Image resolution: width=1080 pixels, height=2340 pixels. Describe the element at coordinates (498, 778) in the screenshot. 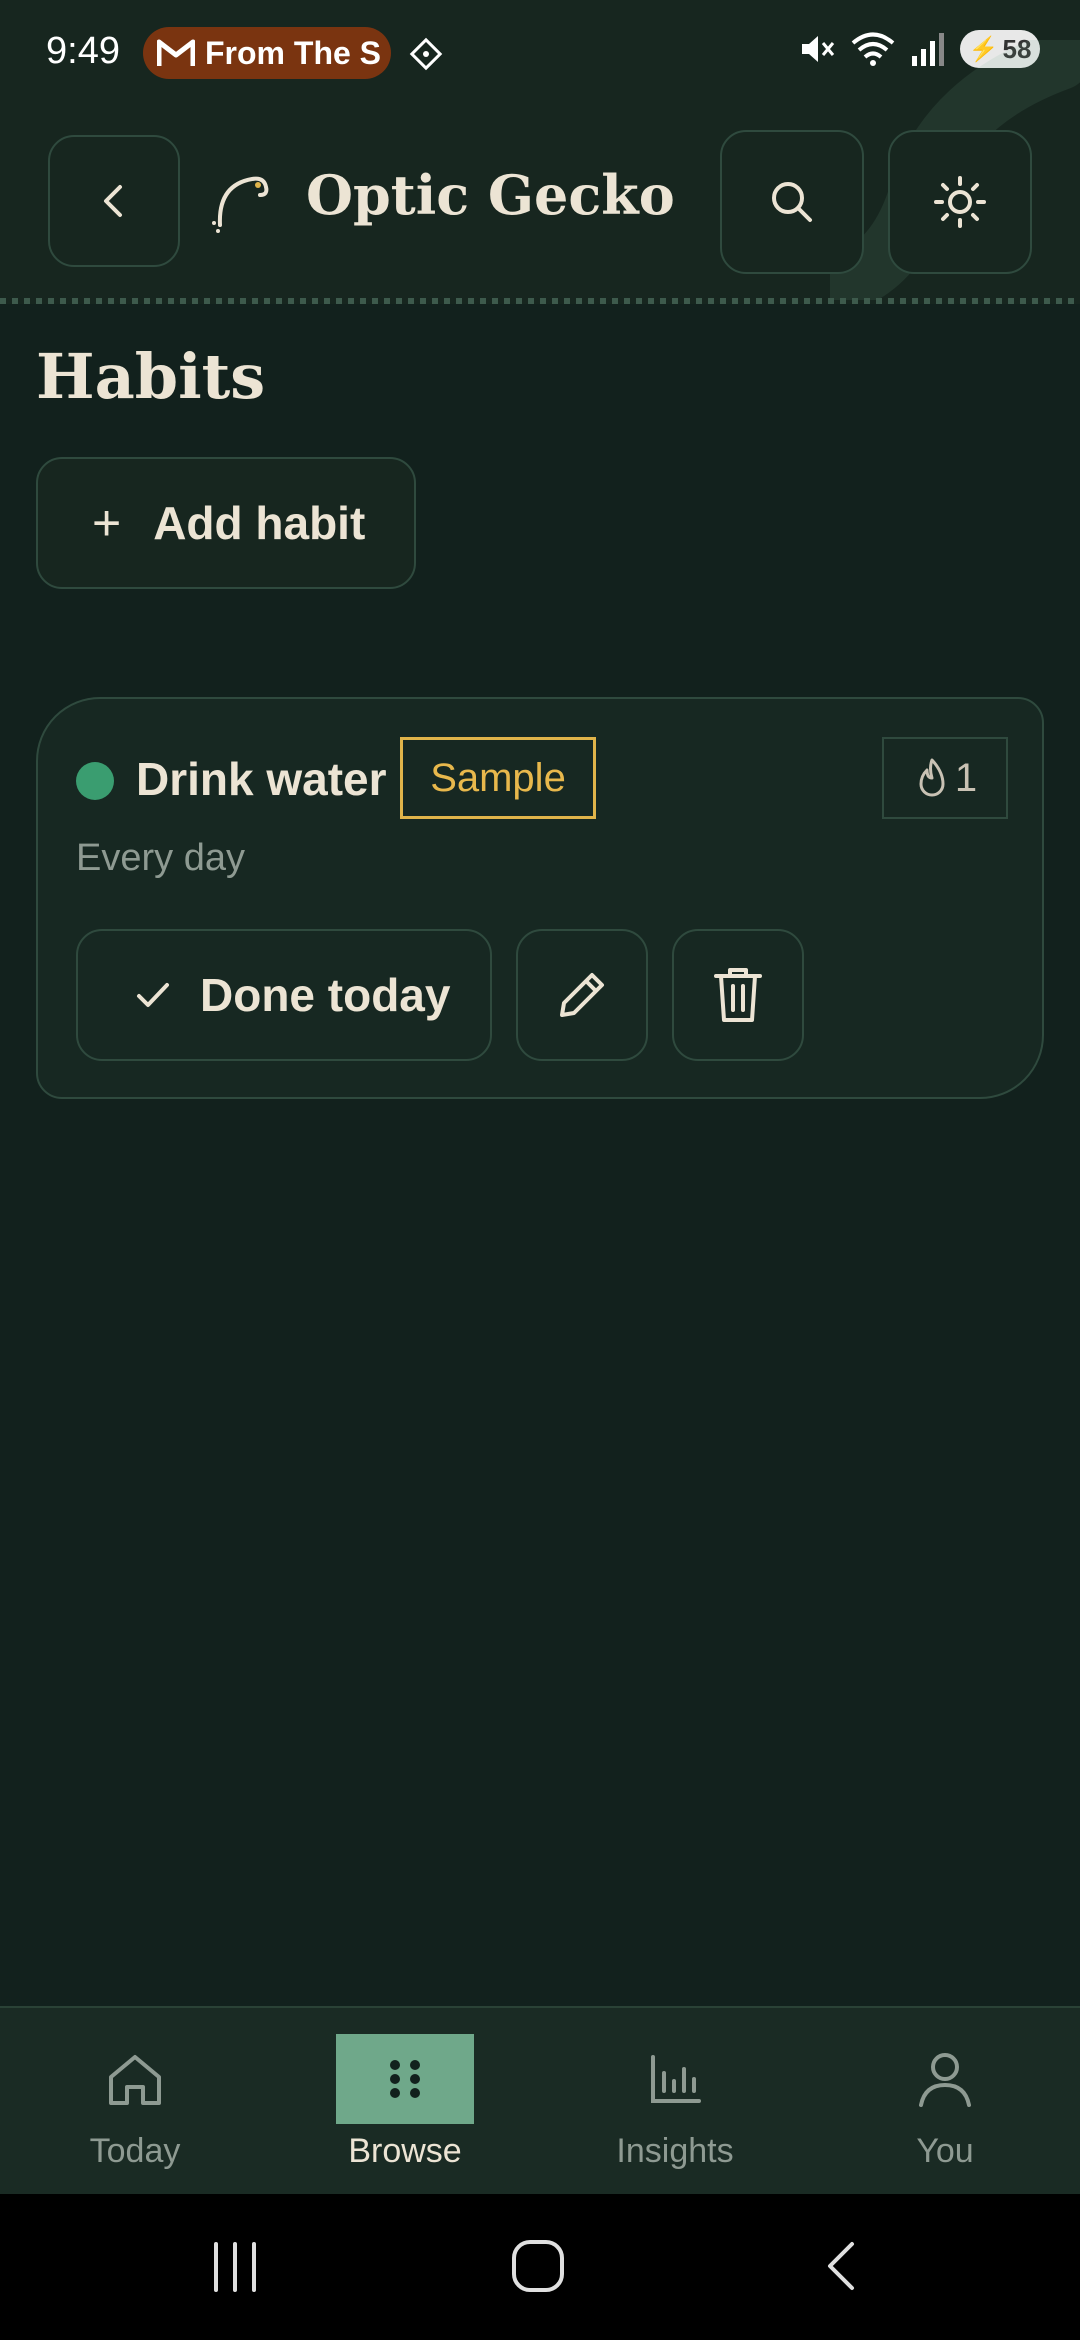

I see `sample-badge: Sample` at that location.